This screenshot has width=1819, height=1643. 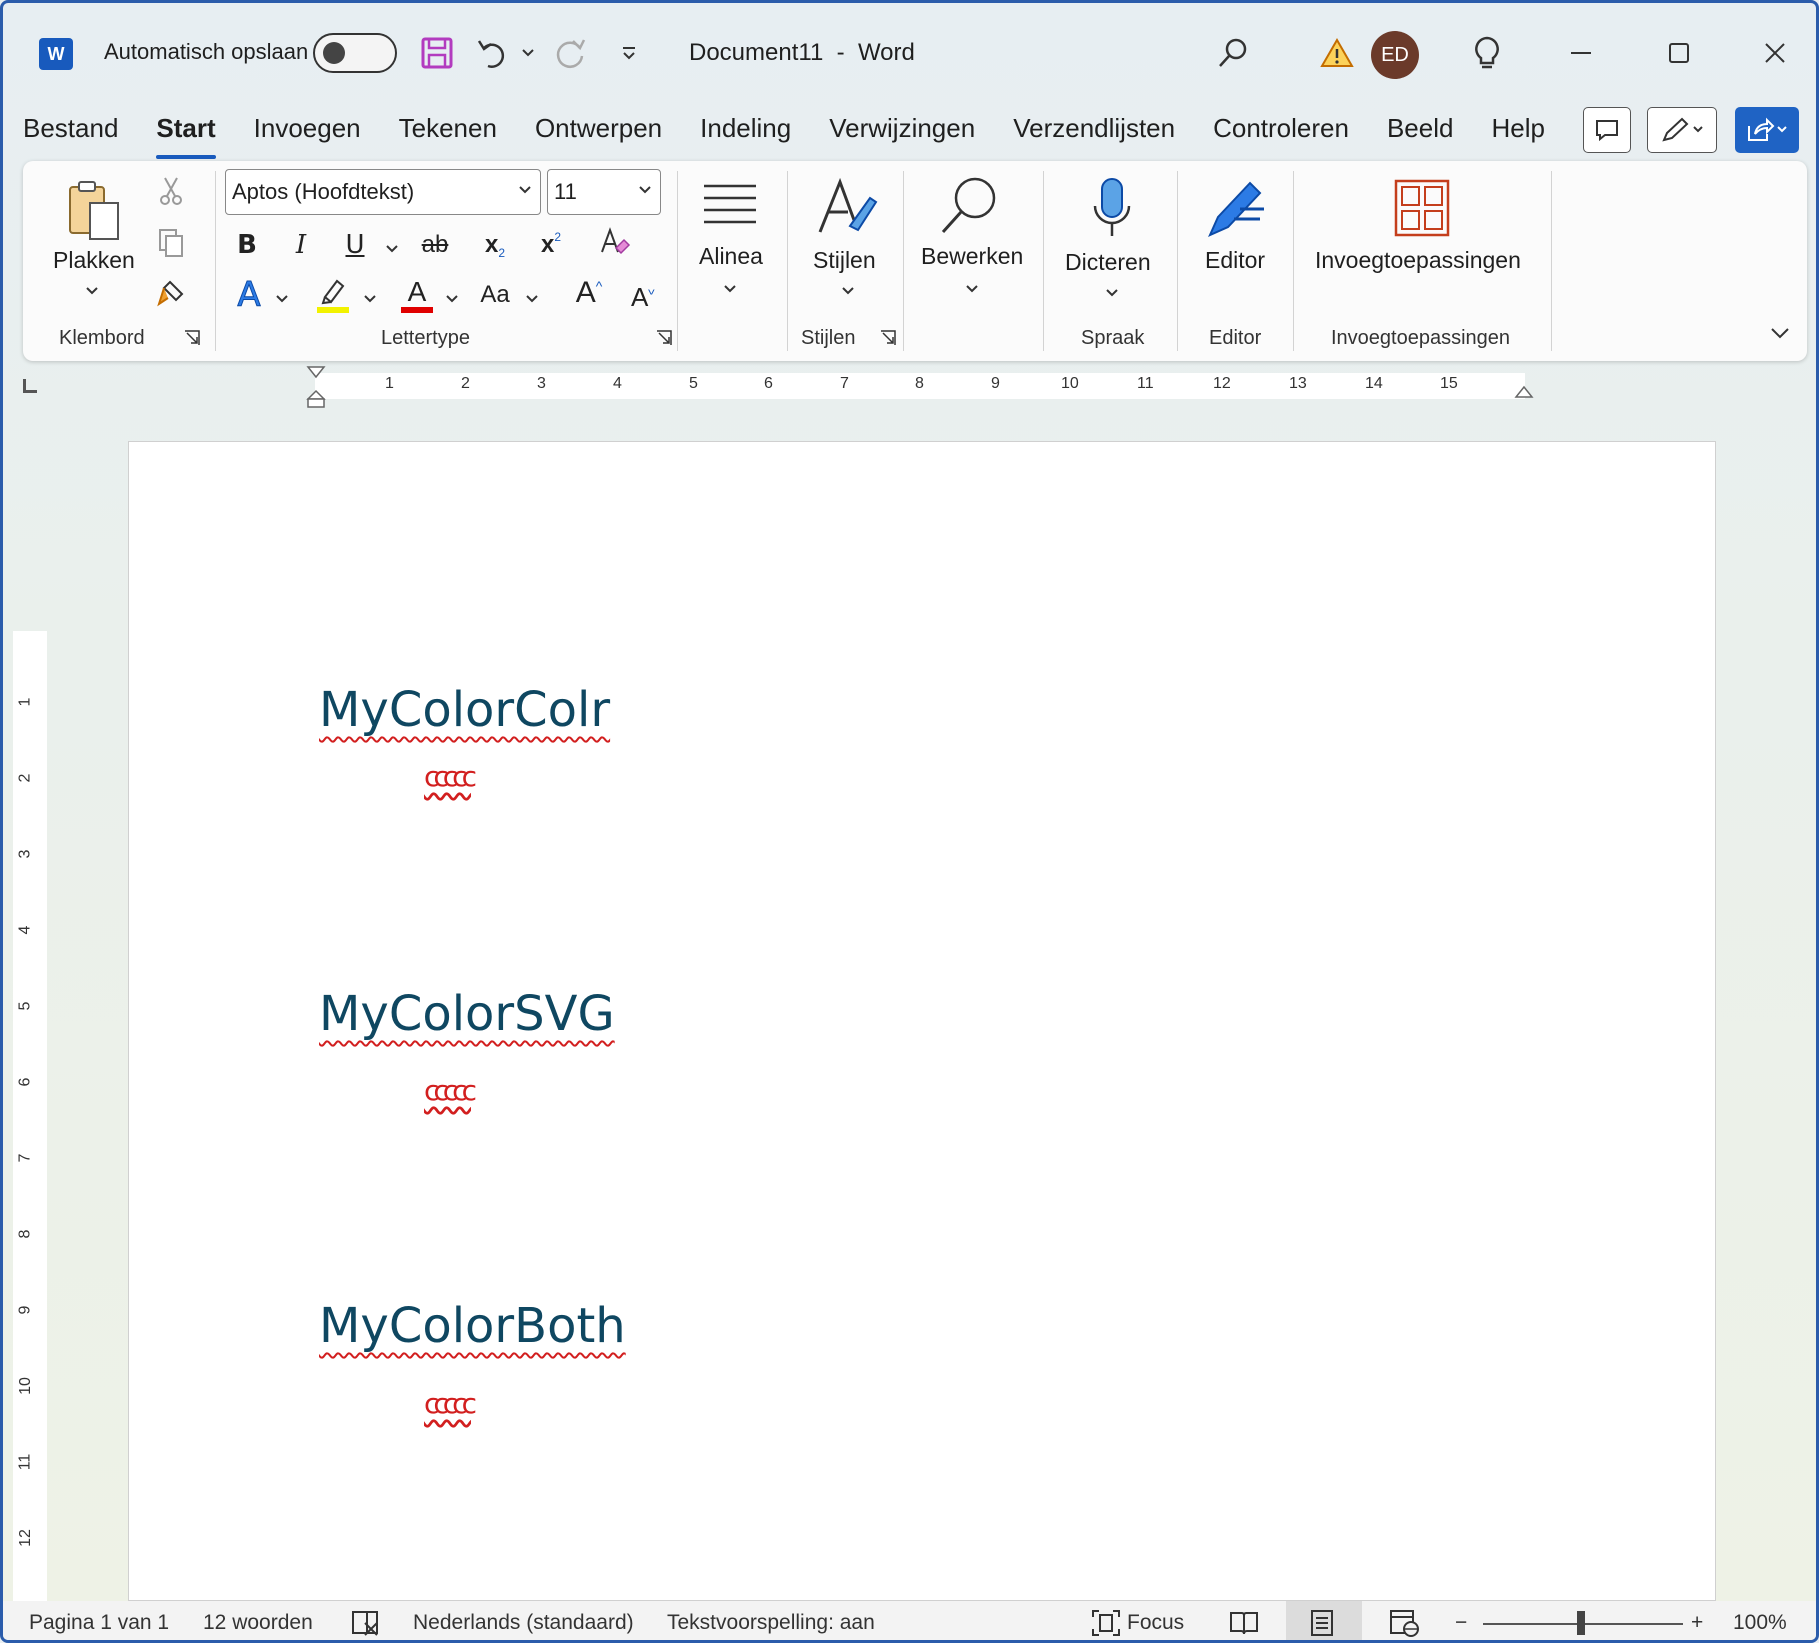 I want to click on highlight-dropdown-icon, so click(x=370, y=299).